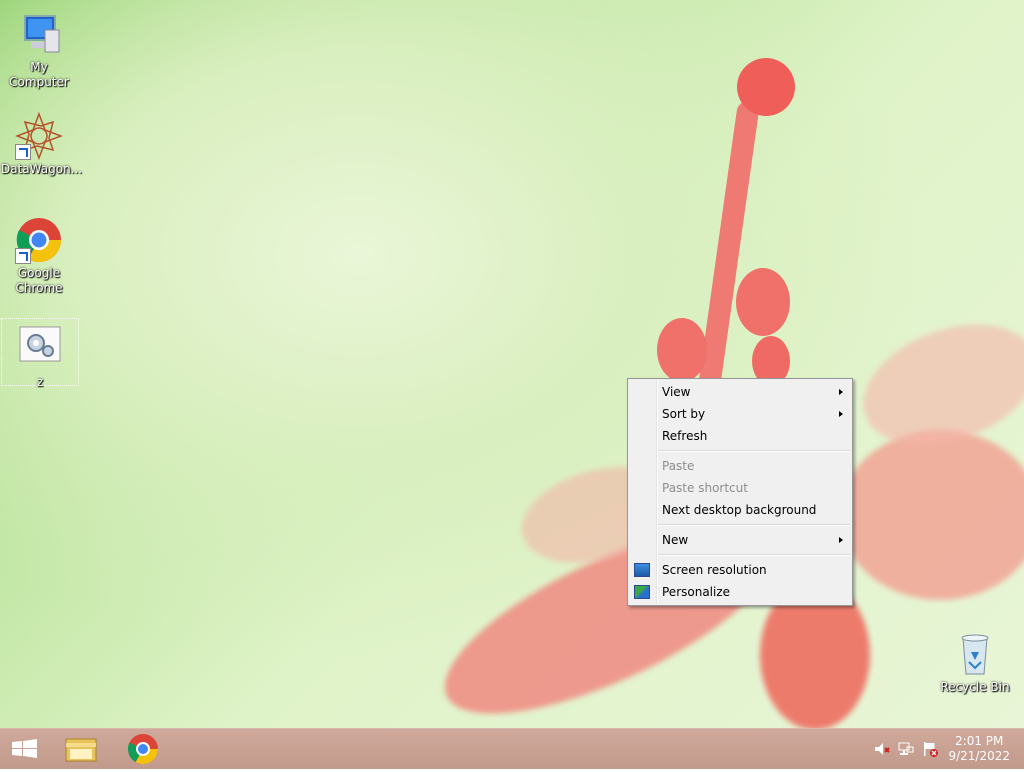 The width and height of the screenshot is (1024, 772). Describe the element at coordinates (740, 414) in the screenshot. I see `menu-item-sort-by: Sort by` at that location.